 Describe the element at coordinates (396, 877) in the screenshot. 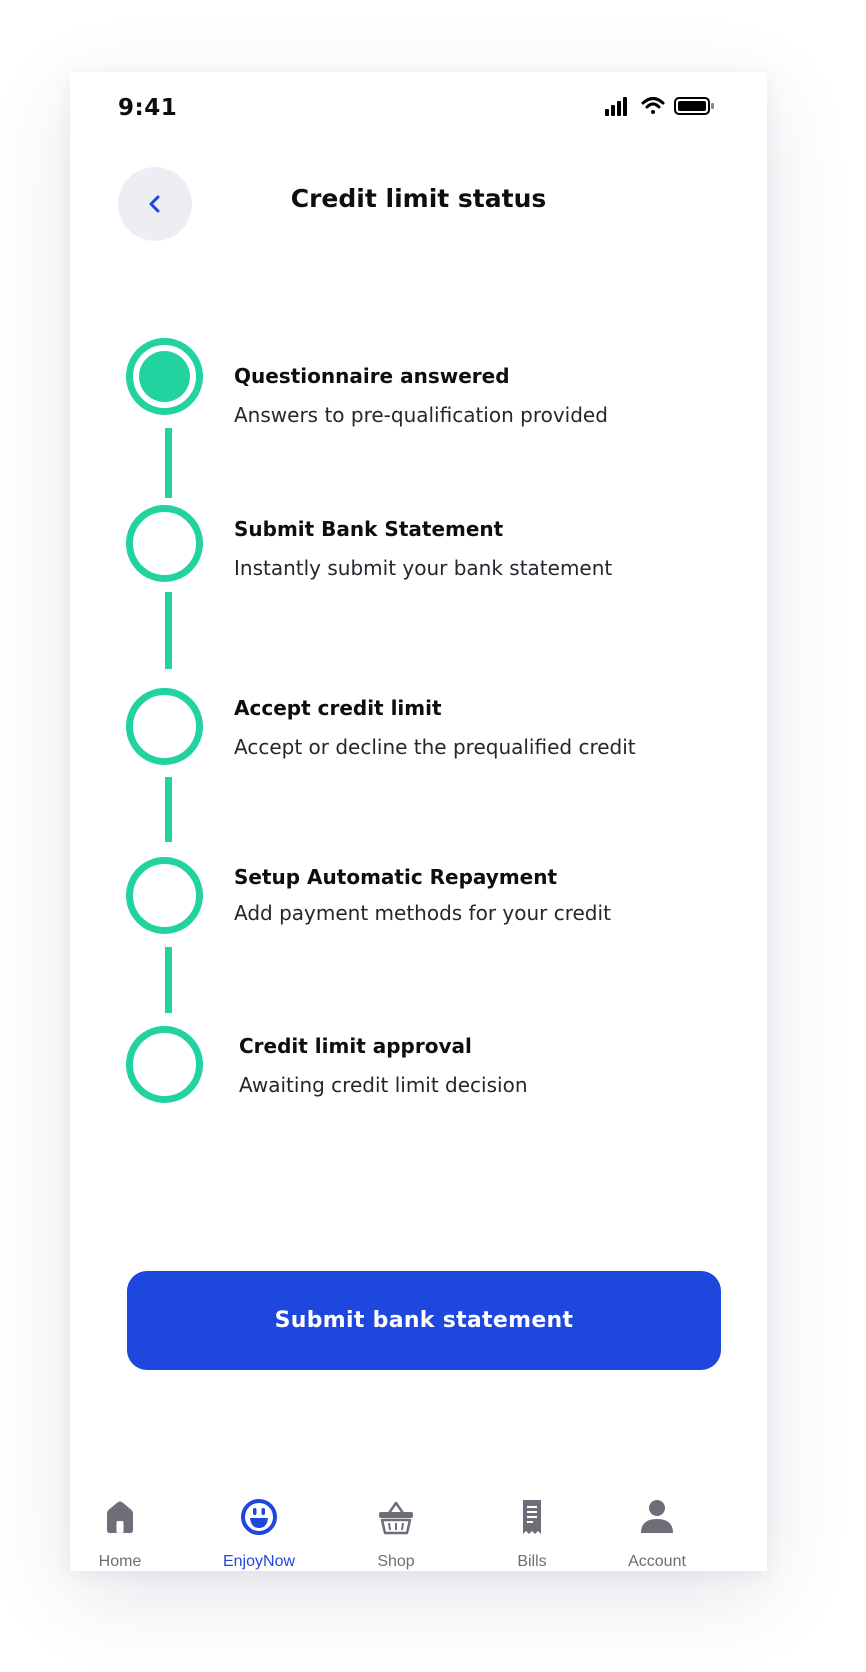

I see `step-title: Setup Automatic Repayment` at that location.